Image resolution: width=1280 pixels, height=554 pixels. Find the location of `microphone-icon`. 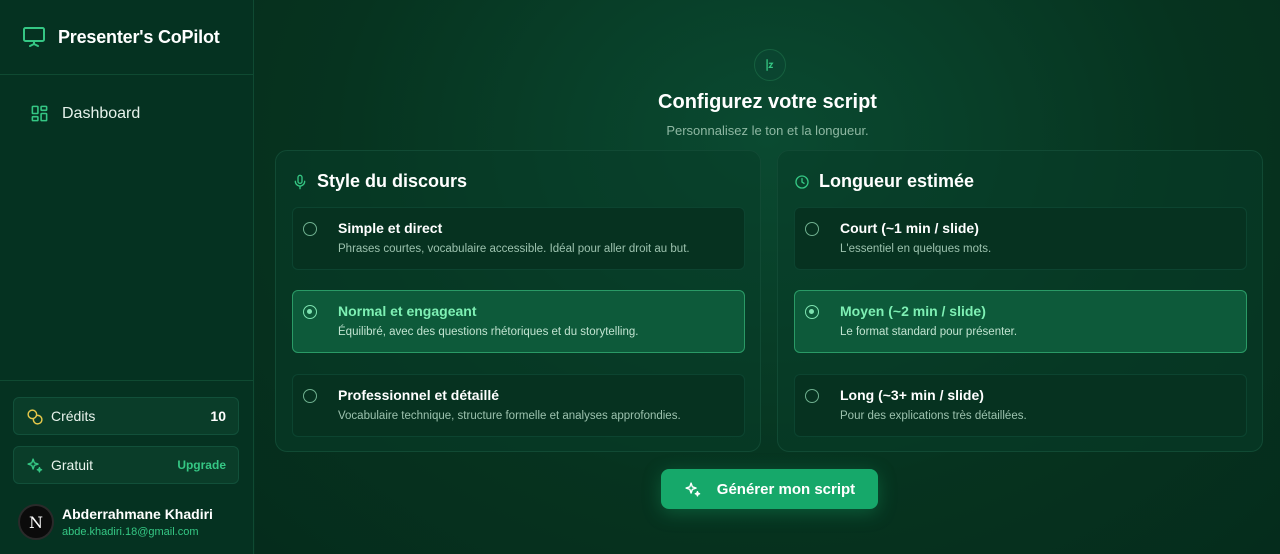

microphone-icon is located at coordinates (300, 181).